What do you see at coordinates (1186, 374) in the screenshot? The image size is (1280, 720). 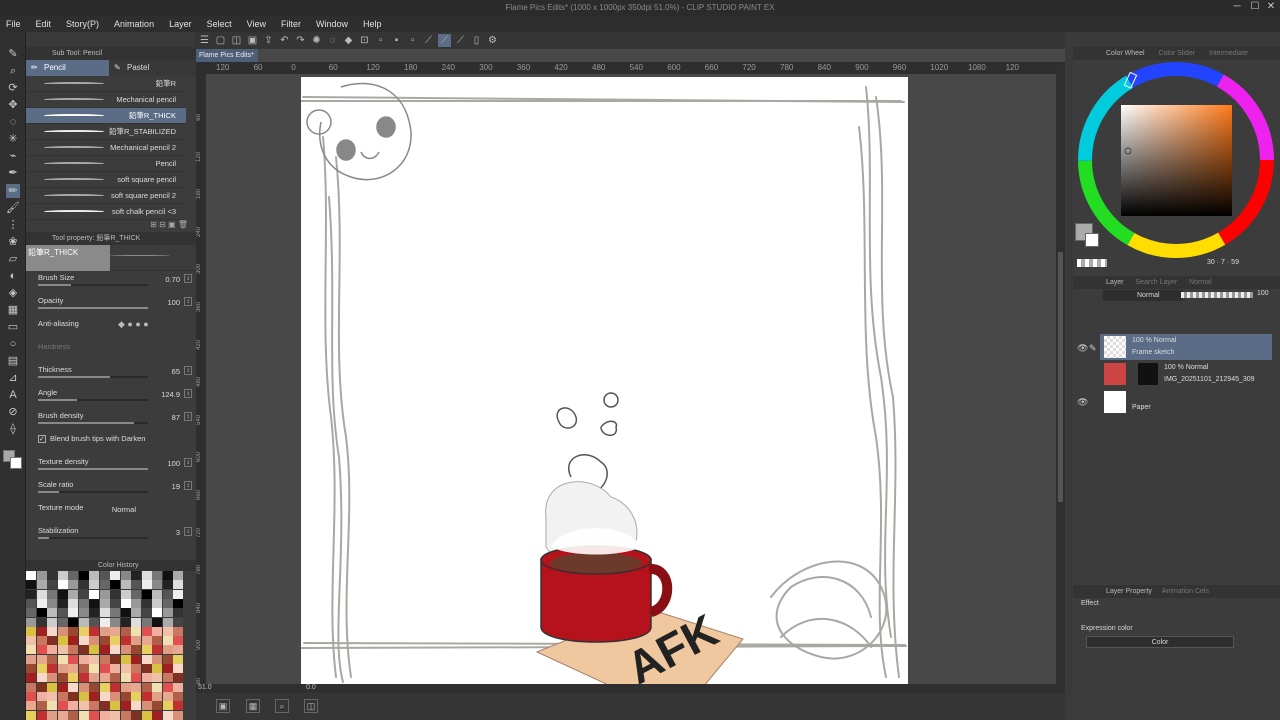 I see `layer-item-image: 100 % Normal IMG_20251101_212945_309` at bounding box center [1186, 374].